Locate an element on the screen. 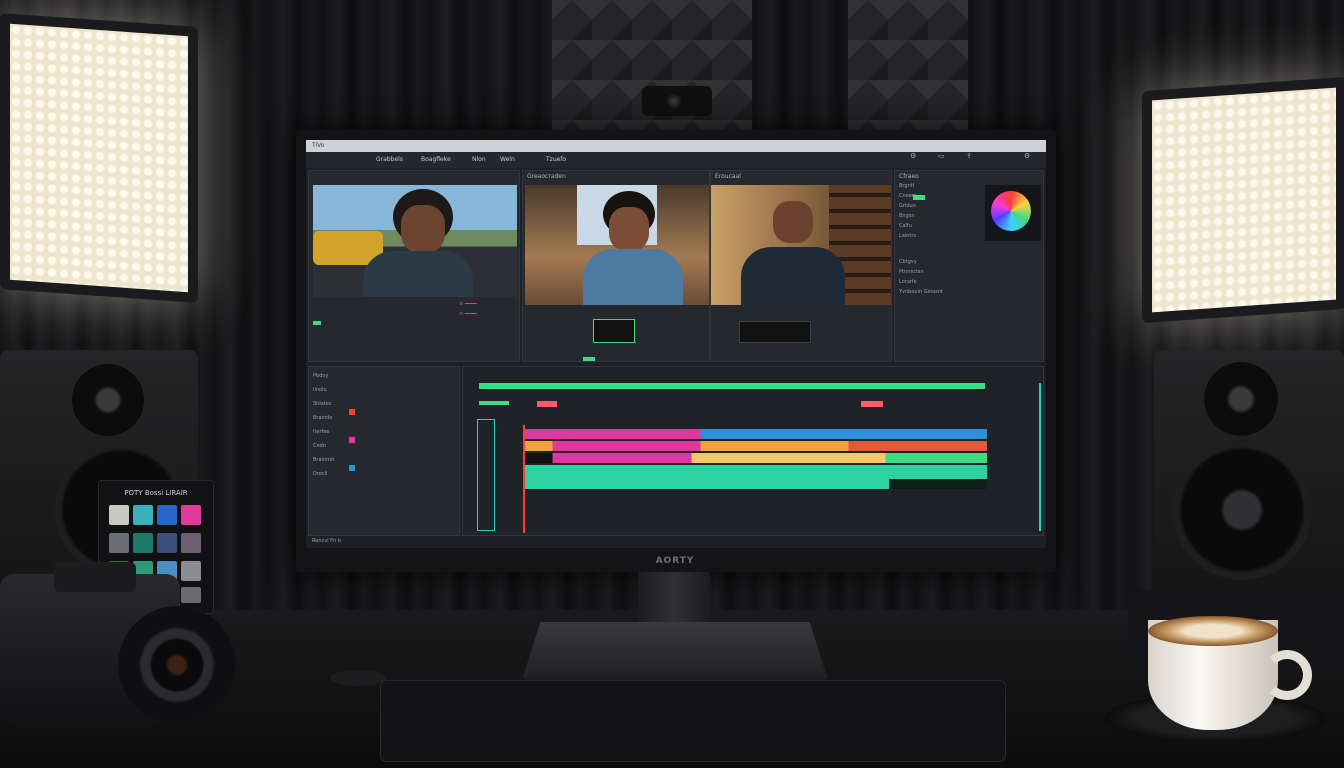 The image size is (1344, 768). inspector-row: Bngsn is located at coordinates (907, 216).